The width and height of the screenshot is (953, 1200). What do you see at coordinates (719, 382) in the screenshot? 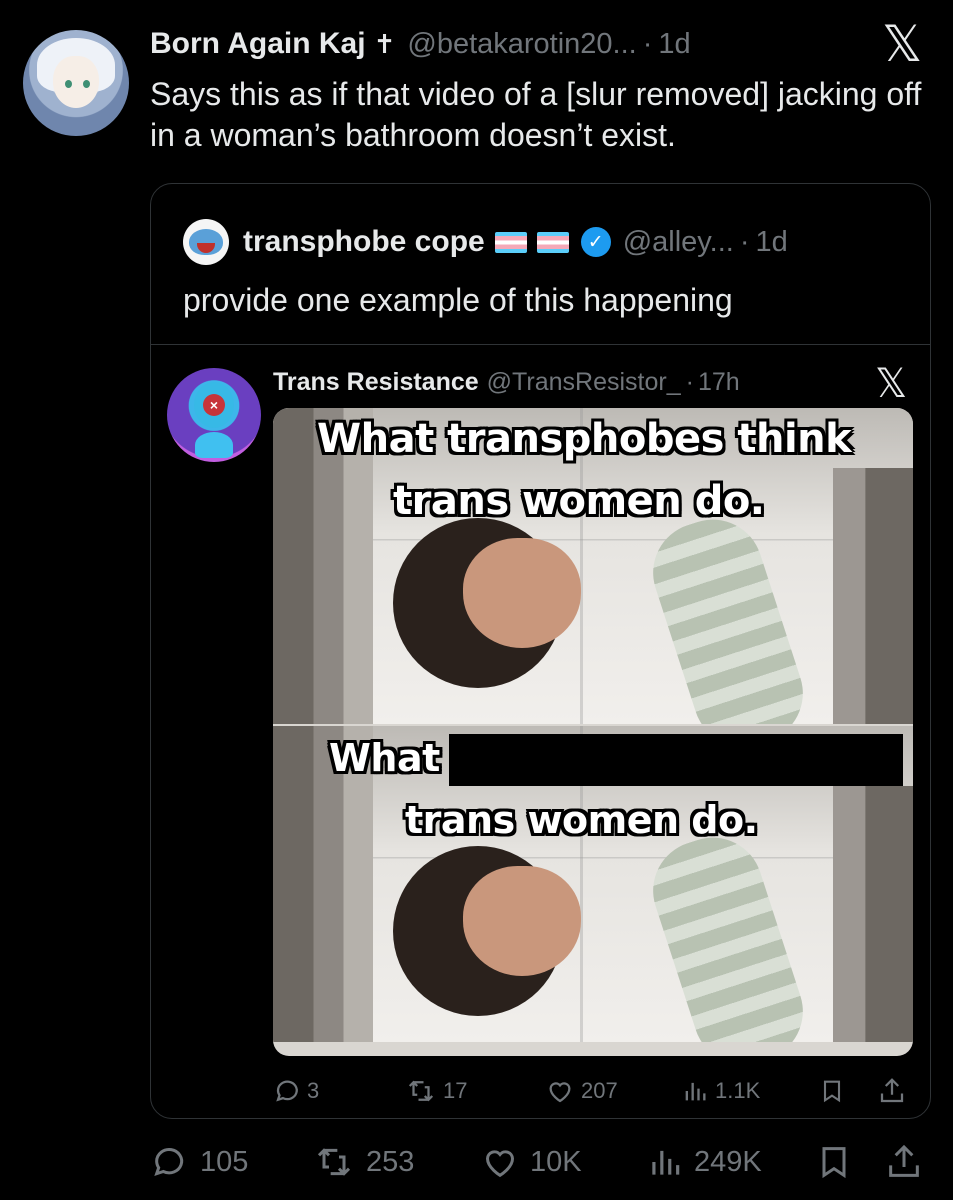
I see `nested-post-time: 17h` at bounding box center [719, 382].